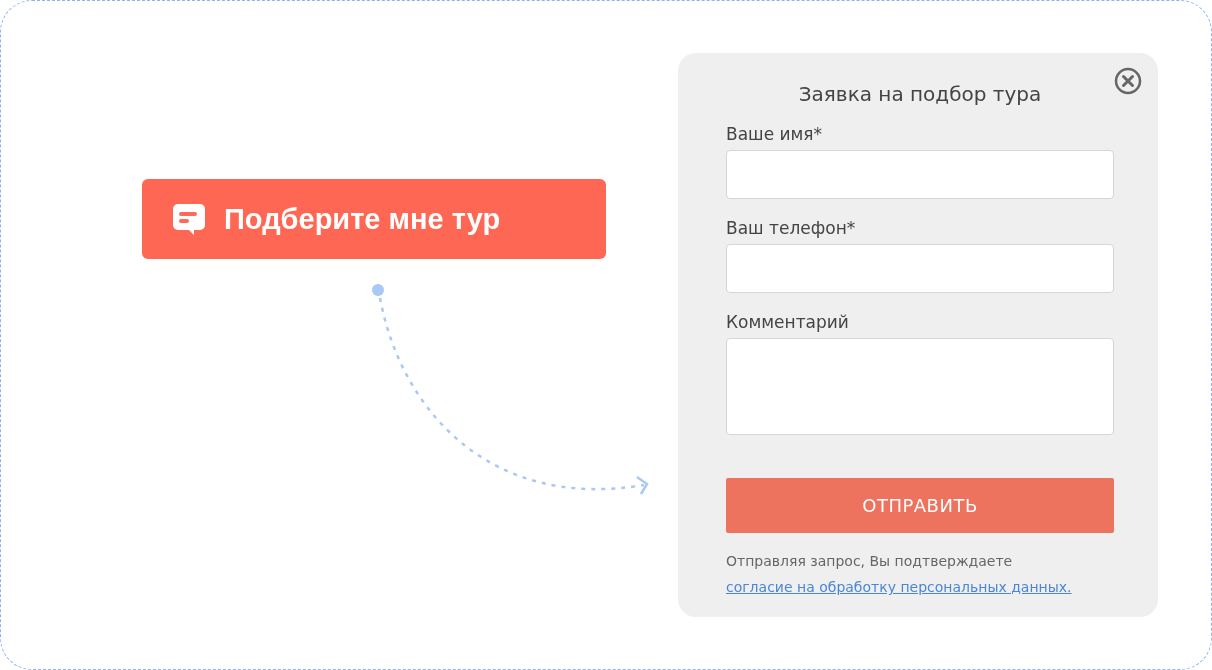 This screenshot has height=670, width=1212. I want to click on consent-text: Отправляя запрос, Вы подтверждаете, so click(870, 561).